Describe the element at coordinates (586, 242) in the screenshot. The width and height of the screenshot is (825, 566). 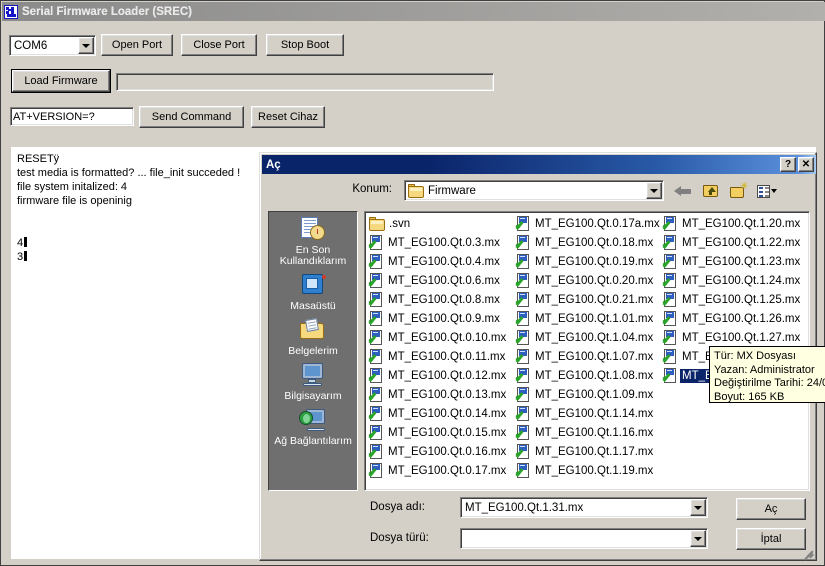
I see `file-list-item: MT_EG100.Qt.0.18.mx` at that location.